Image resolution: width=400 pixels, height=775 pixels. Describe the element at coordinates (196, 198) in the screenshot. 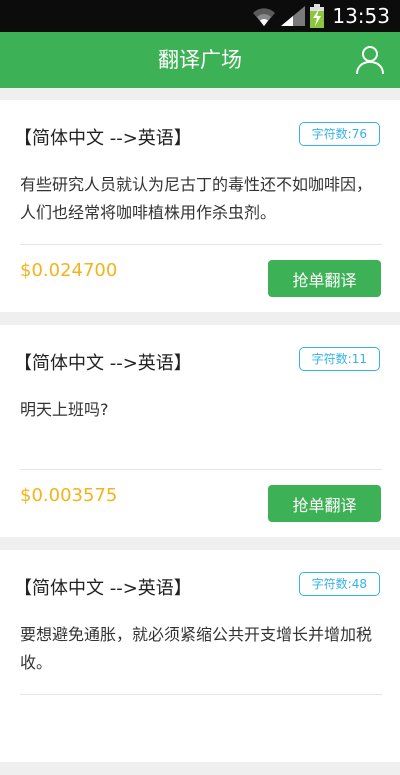

I see `source-text: 有些研究人员就认为尼古丁的毒性还不如咖啡因，人们也经常将咖啡植株用作杀虫剂。` at that location.